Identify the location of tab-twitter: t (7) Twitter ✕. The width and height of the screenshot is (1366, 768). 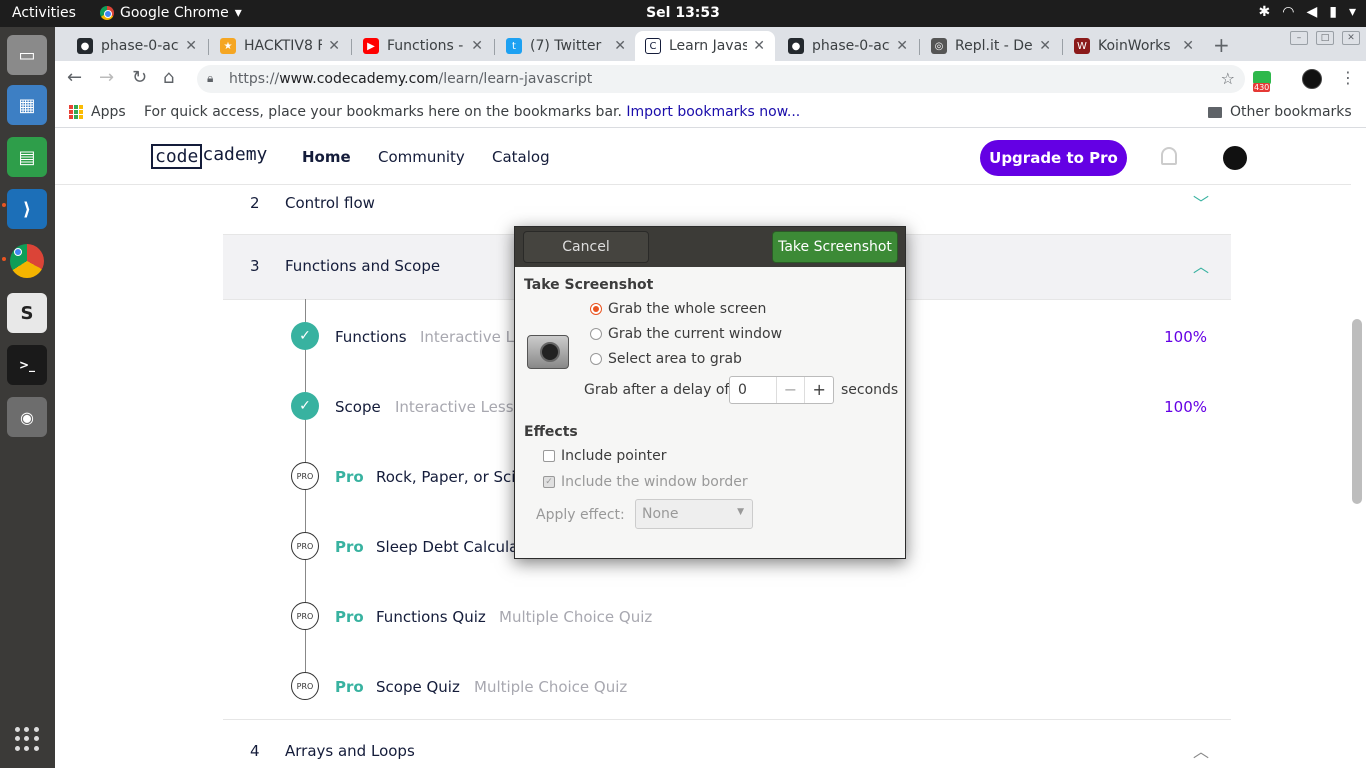
(566, 46).